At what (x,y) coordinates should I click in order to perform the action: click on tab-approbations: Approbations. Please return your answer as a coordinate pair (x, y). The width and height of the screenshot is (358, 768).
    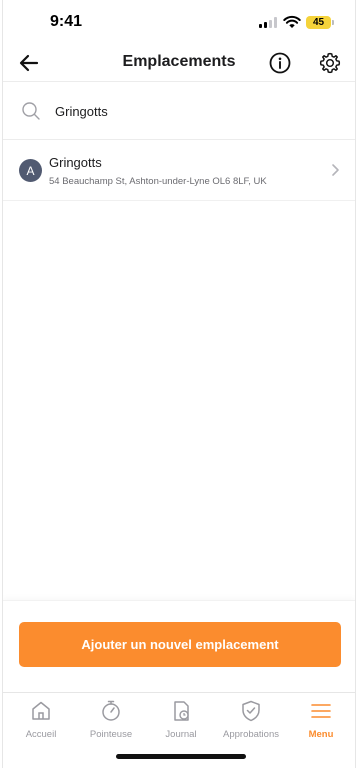
    Looking at the image, I should click on (251, 721).